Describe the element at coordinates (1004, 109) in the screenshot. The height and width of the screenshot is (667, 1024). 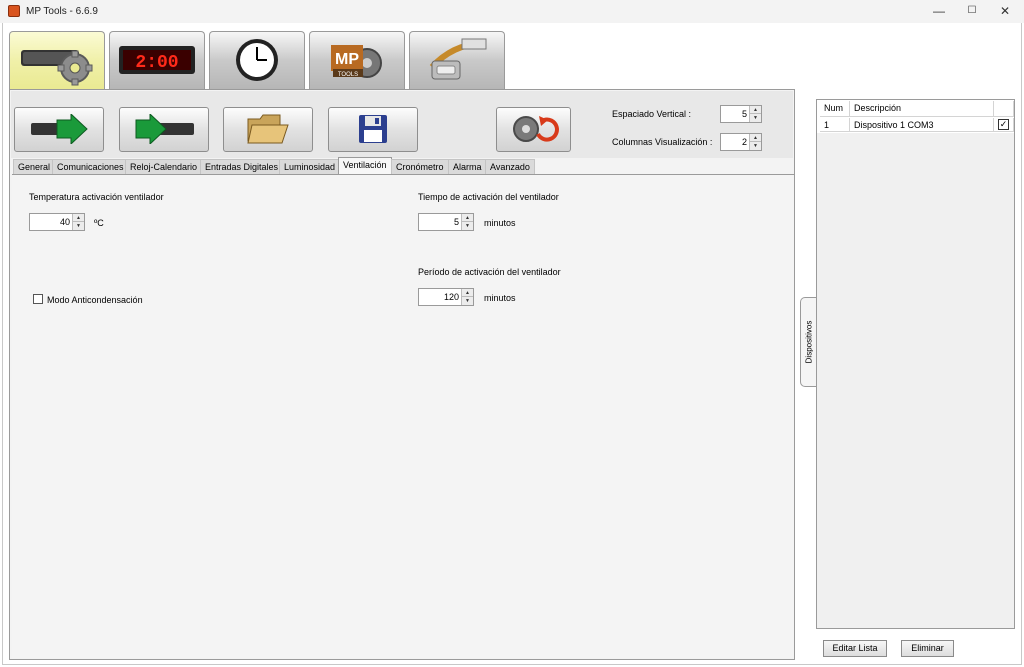
I see `column-header-enabled` at that location.